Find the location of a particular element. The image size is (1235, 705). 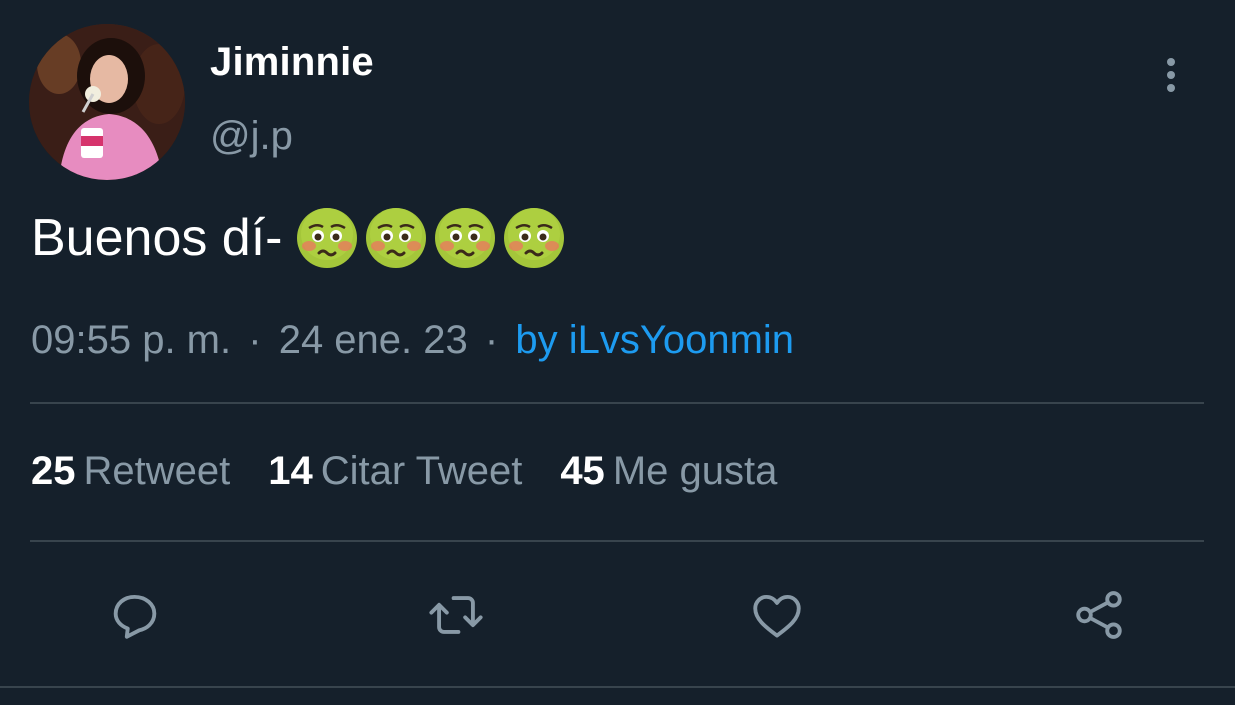

share-button is located at coordinates (1099, 615).